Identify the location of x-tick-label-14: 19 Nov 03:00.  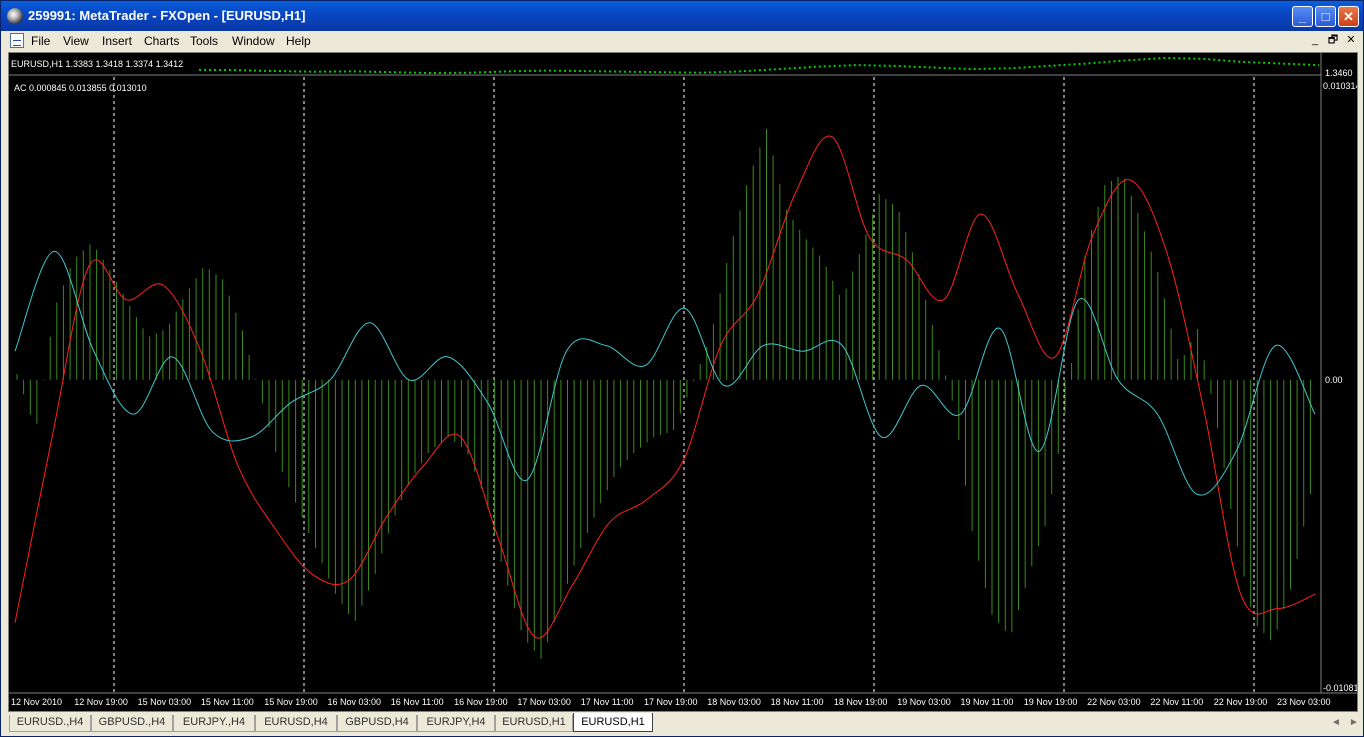
(924, 702).